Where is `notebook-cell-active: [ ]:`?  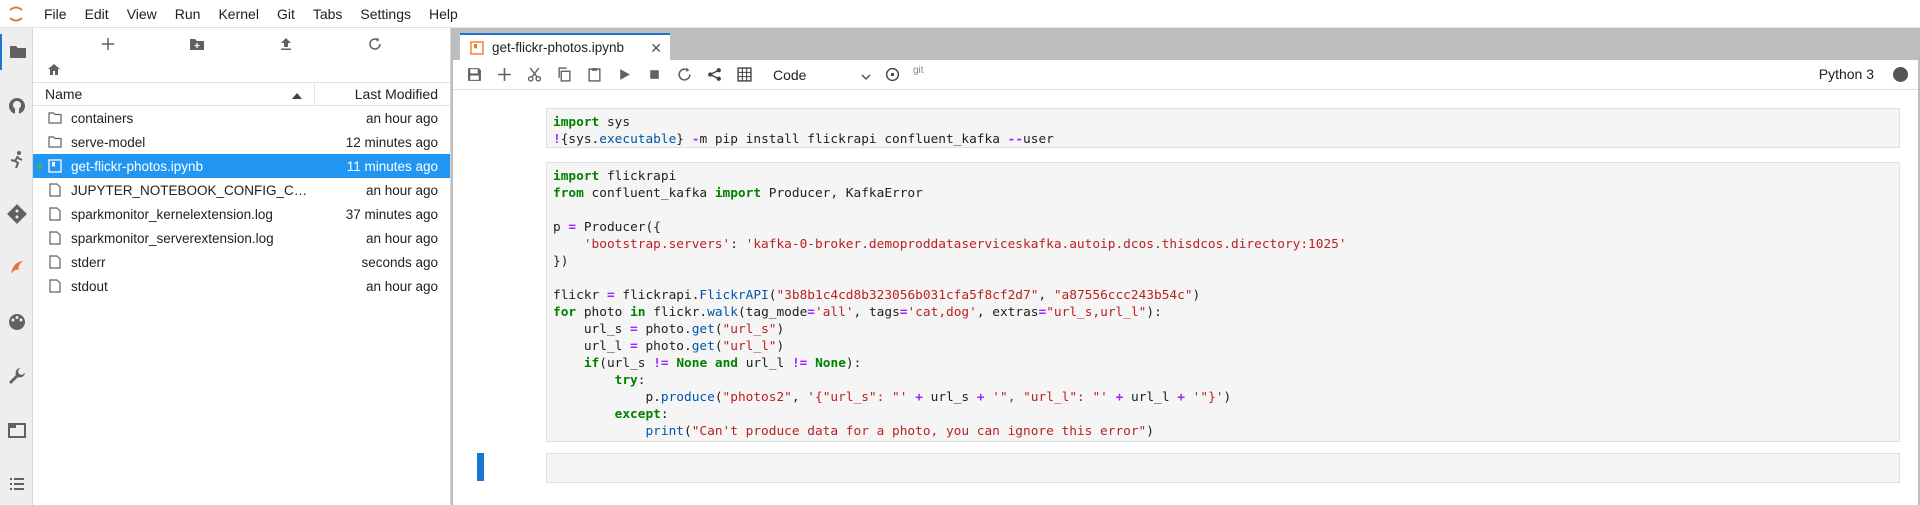 notebook-cell-active: [ ]: is located at coordinates (1185, 468).